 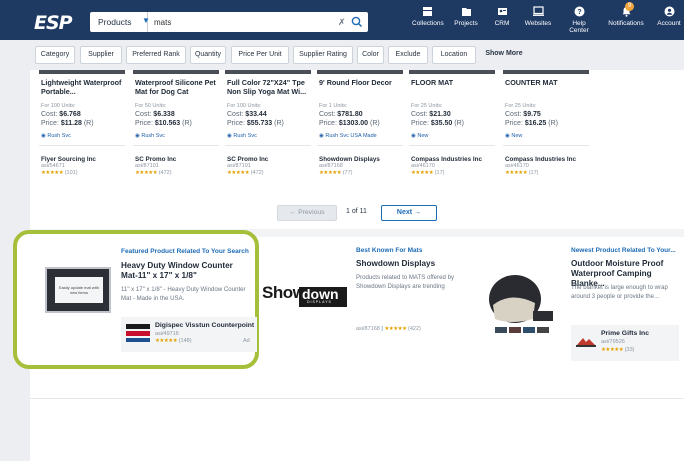 I want to click on next-label: Next, so click(x=404, y=212).